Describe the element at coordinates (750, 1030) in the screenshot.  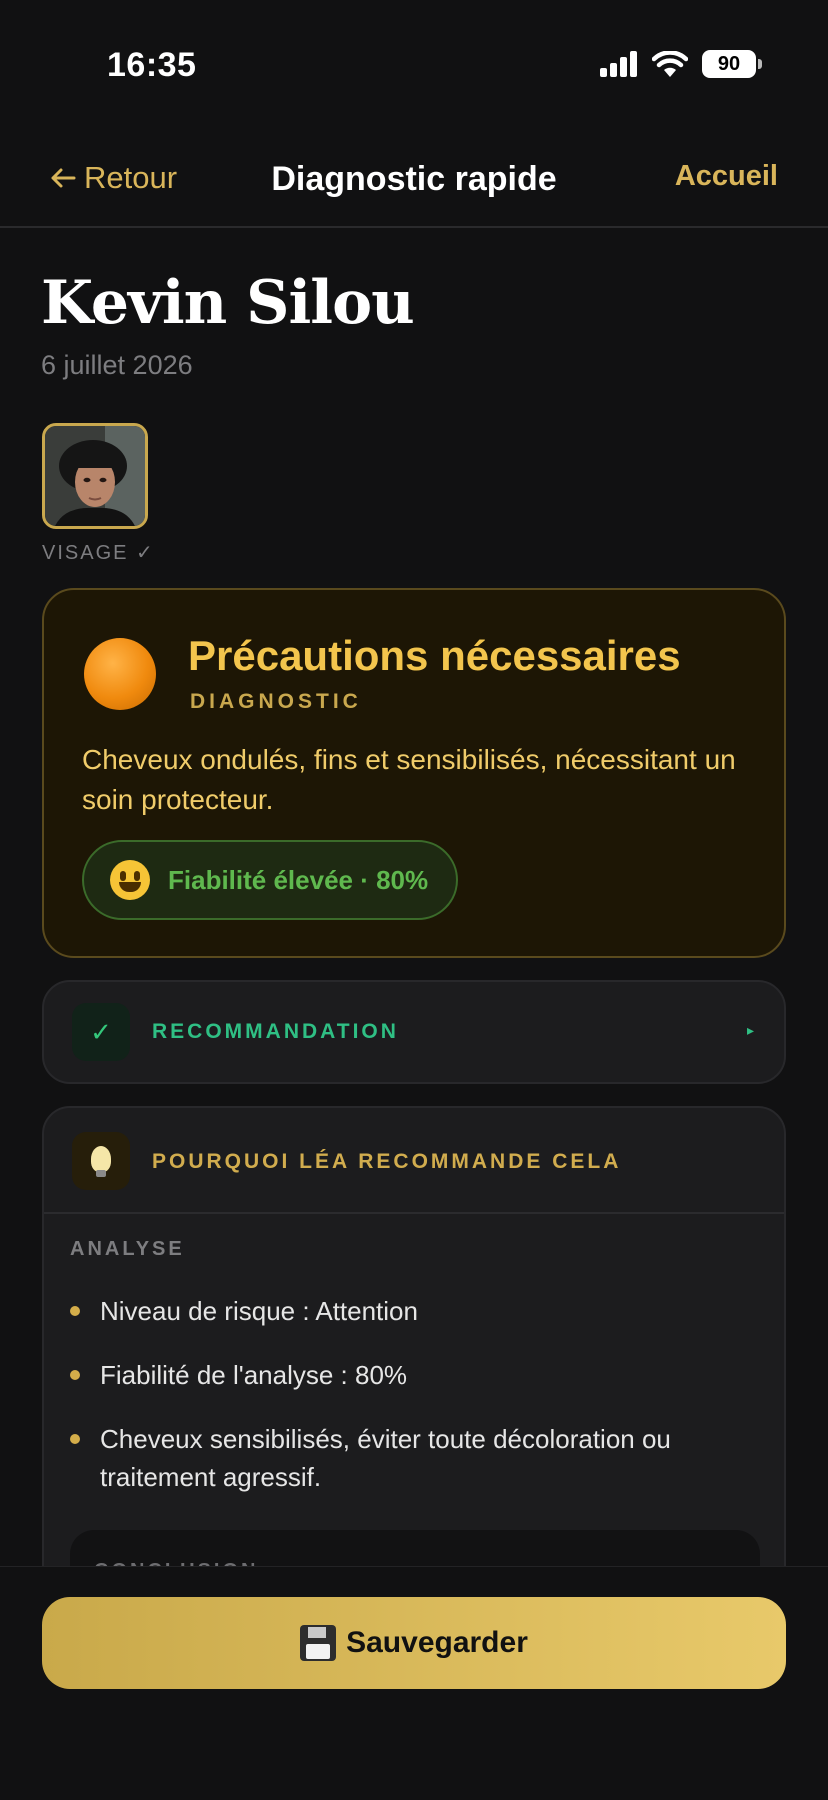
I see `expand-arrow-icon: ▸` at that location.